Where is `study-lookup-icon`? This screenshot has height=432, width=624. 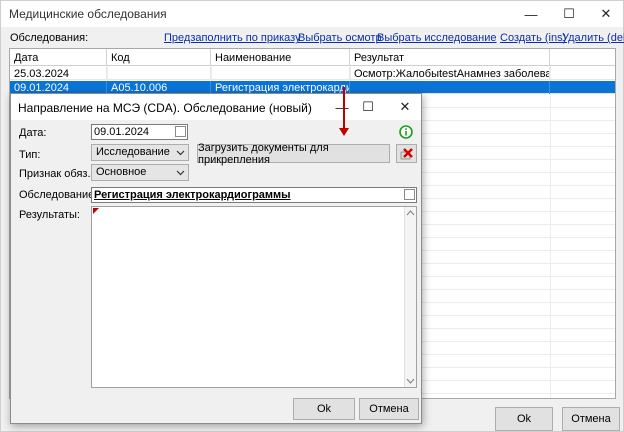
study-lookup-icon is located at coordinates (409, 194).